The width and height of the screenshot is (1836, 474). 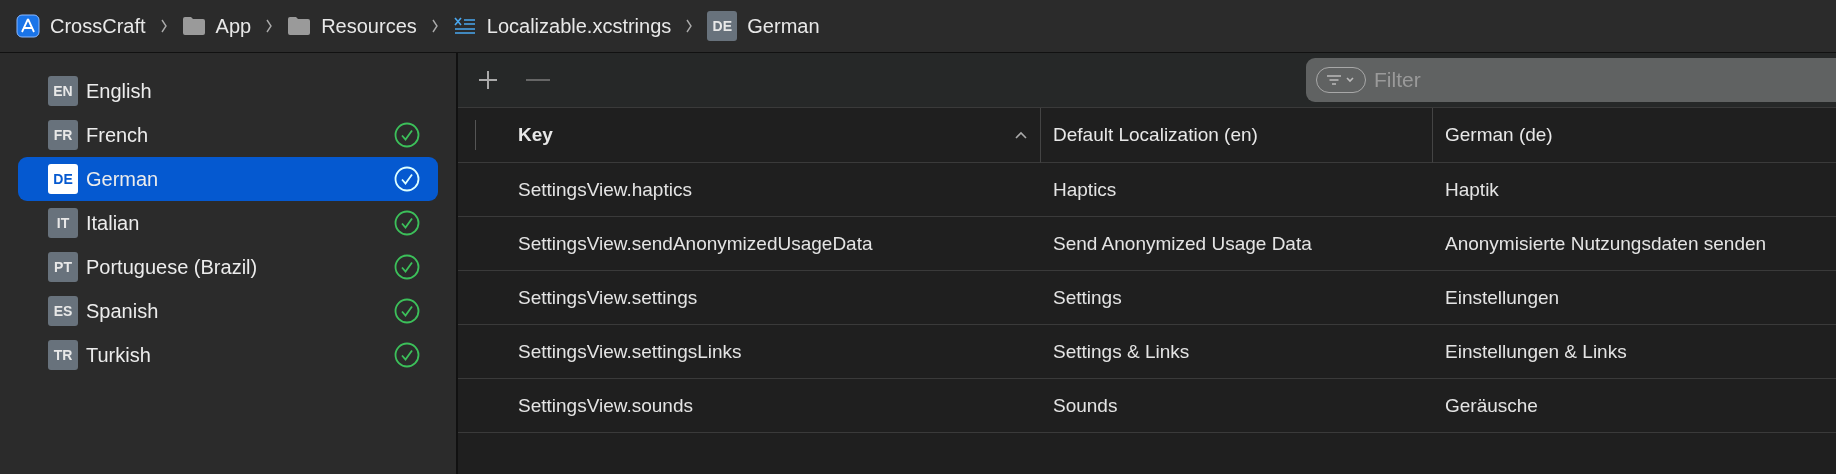 I want to click on language-name: German, so click(x=123, y=179).